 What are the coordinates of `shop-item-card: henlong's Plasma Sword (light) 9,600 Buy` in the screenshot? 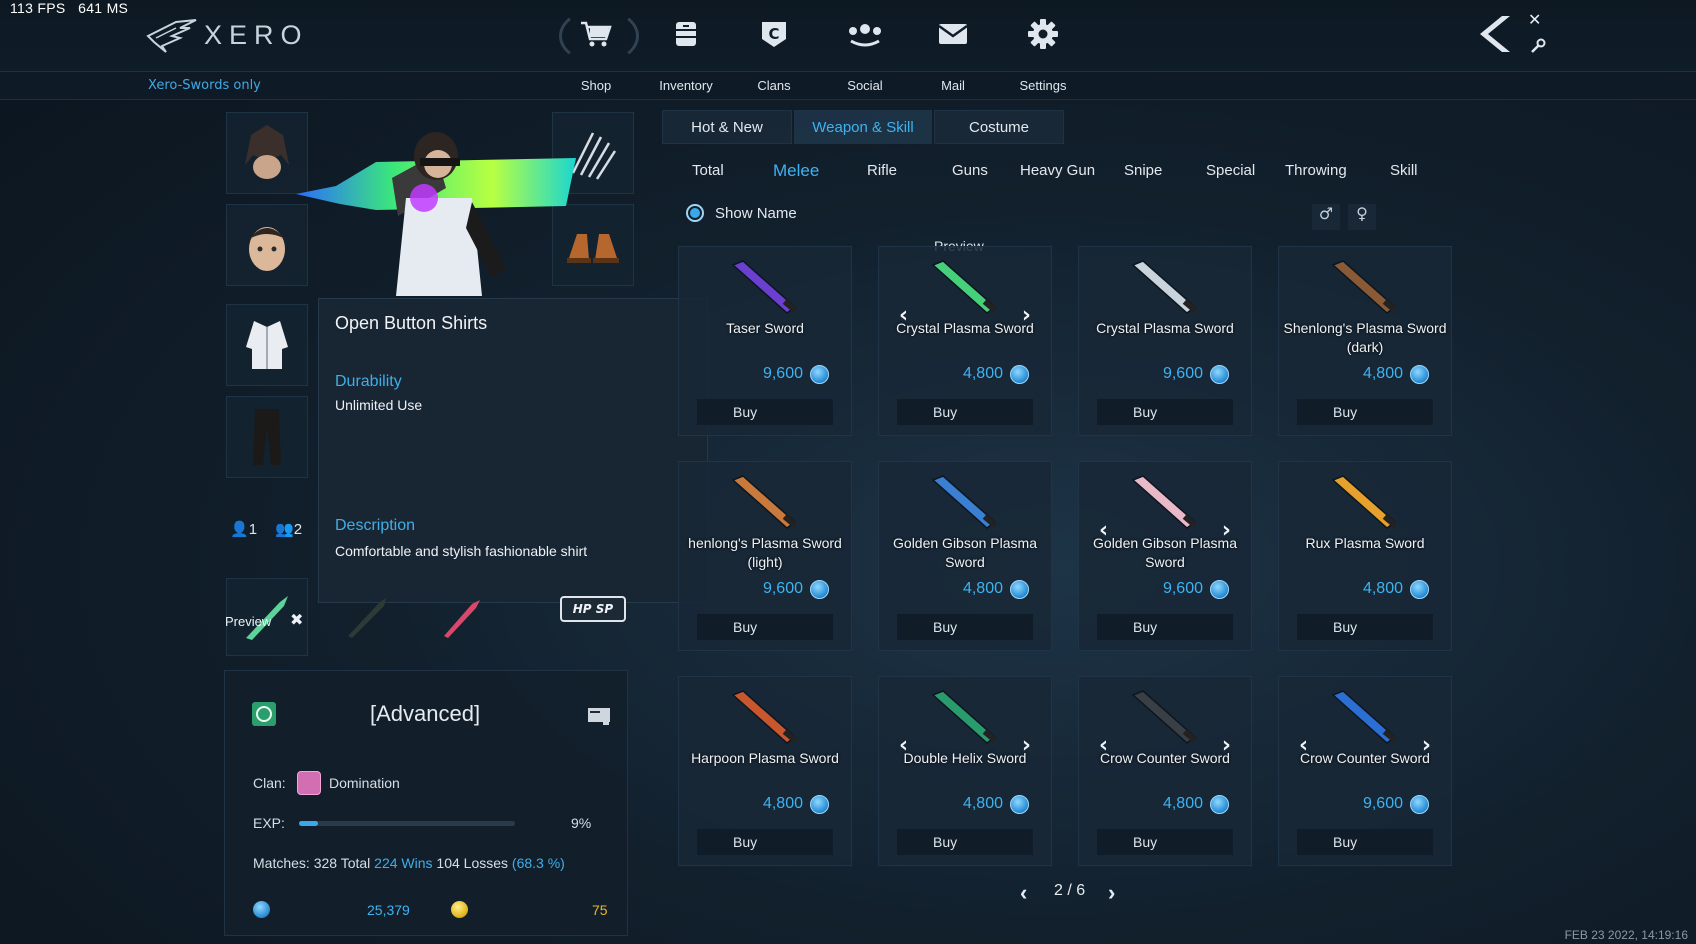 It's located at (765, 556).